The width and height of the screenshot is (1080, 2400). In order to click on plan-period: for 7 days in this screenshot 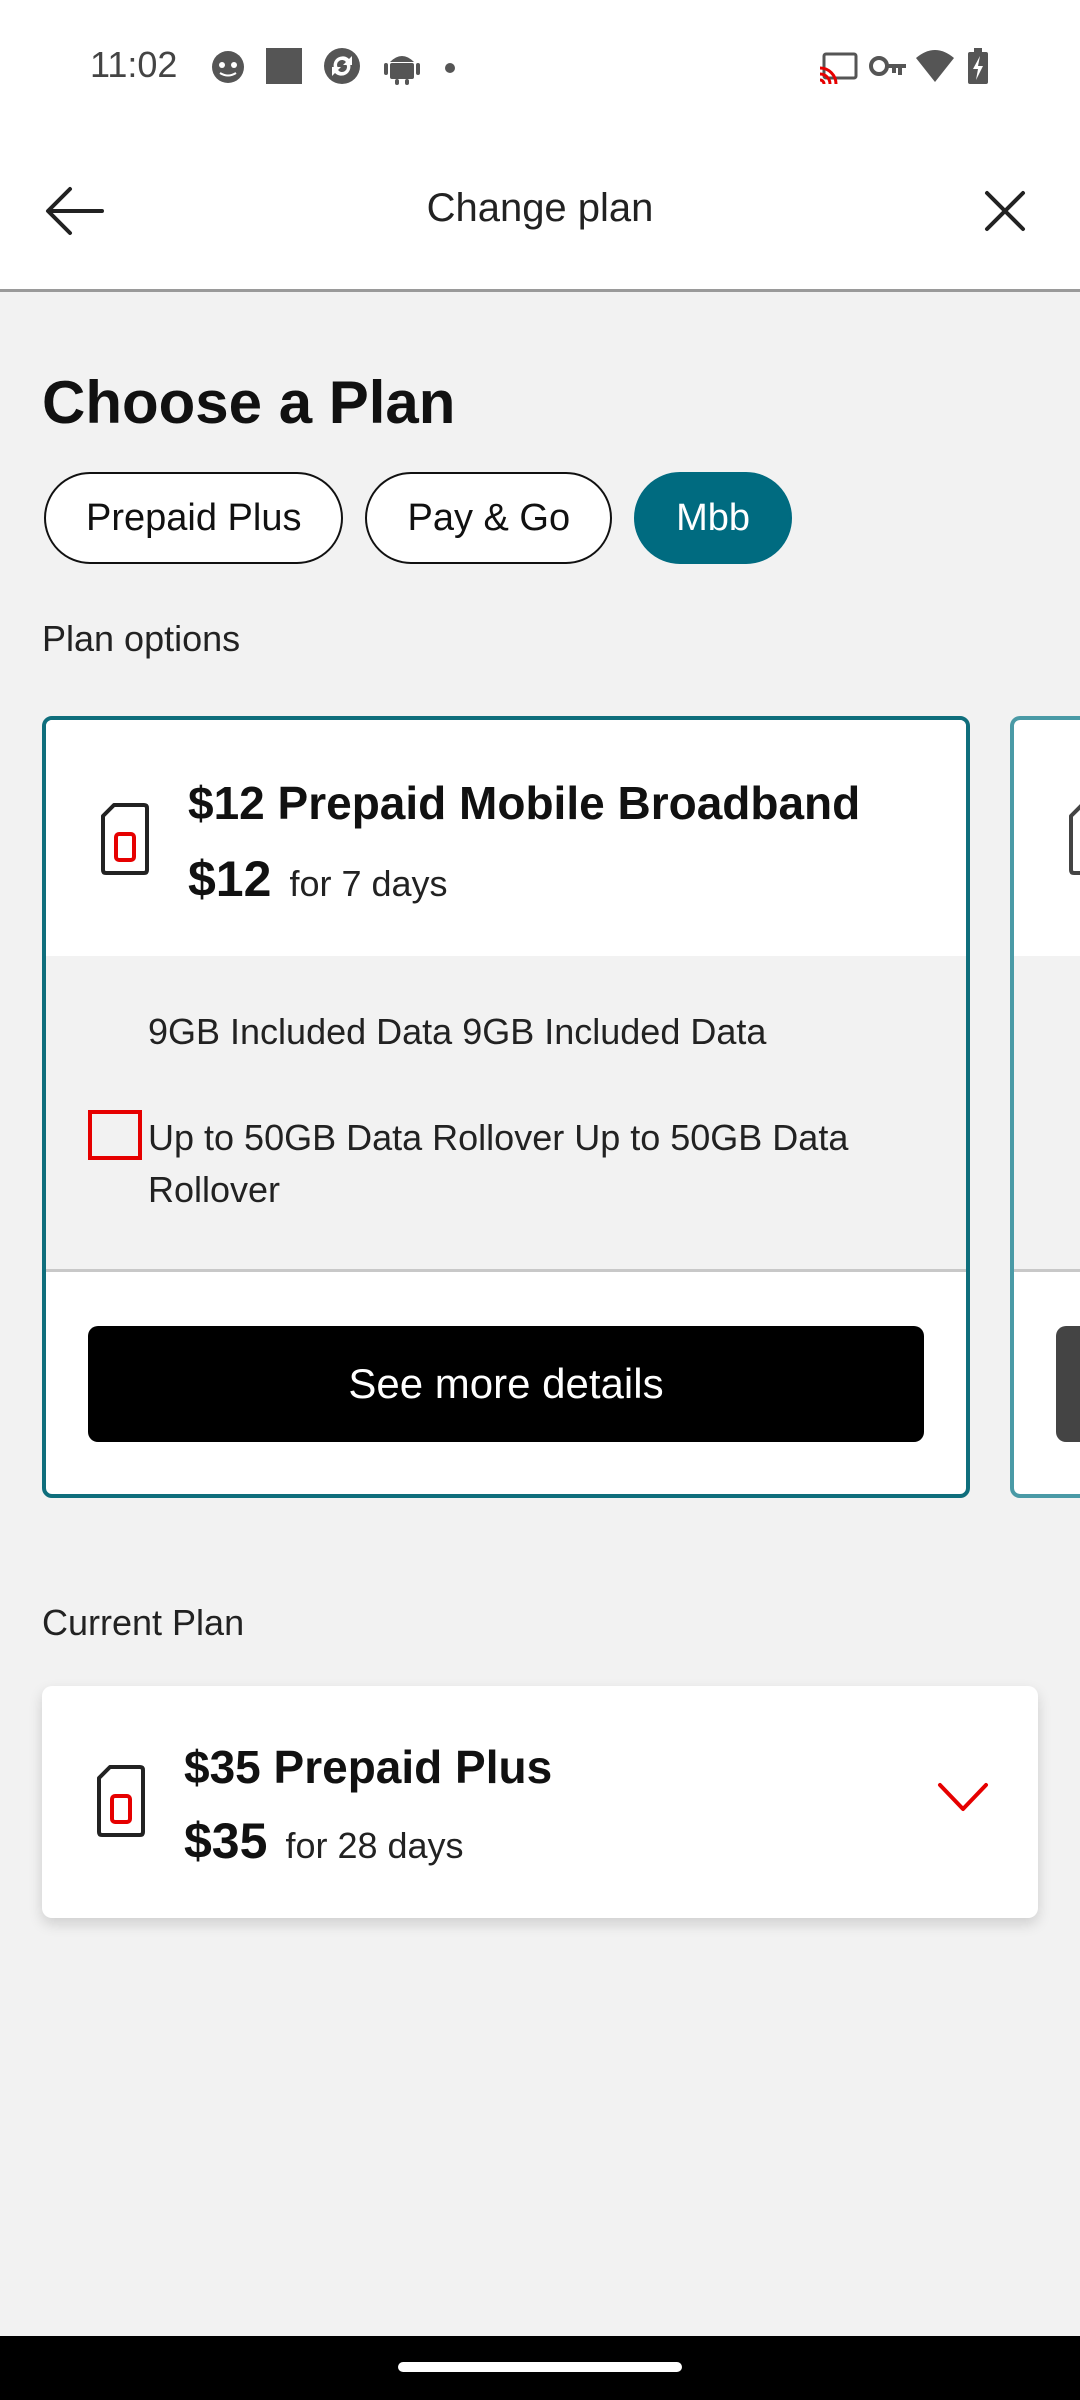, I will do `click(368, 883)`.